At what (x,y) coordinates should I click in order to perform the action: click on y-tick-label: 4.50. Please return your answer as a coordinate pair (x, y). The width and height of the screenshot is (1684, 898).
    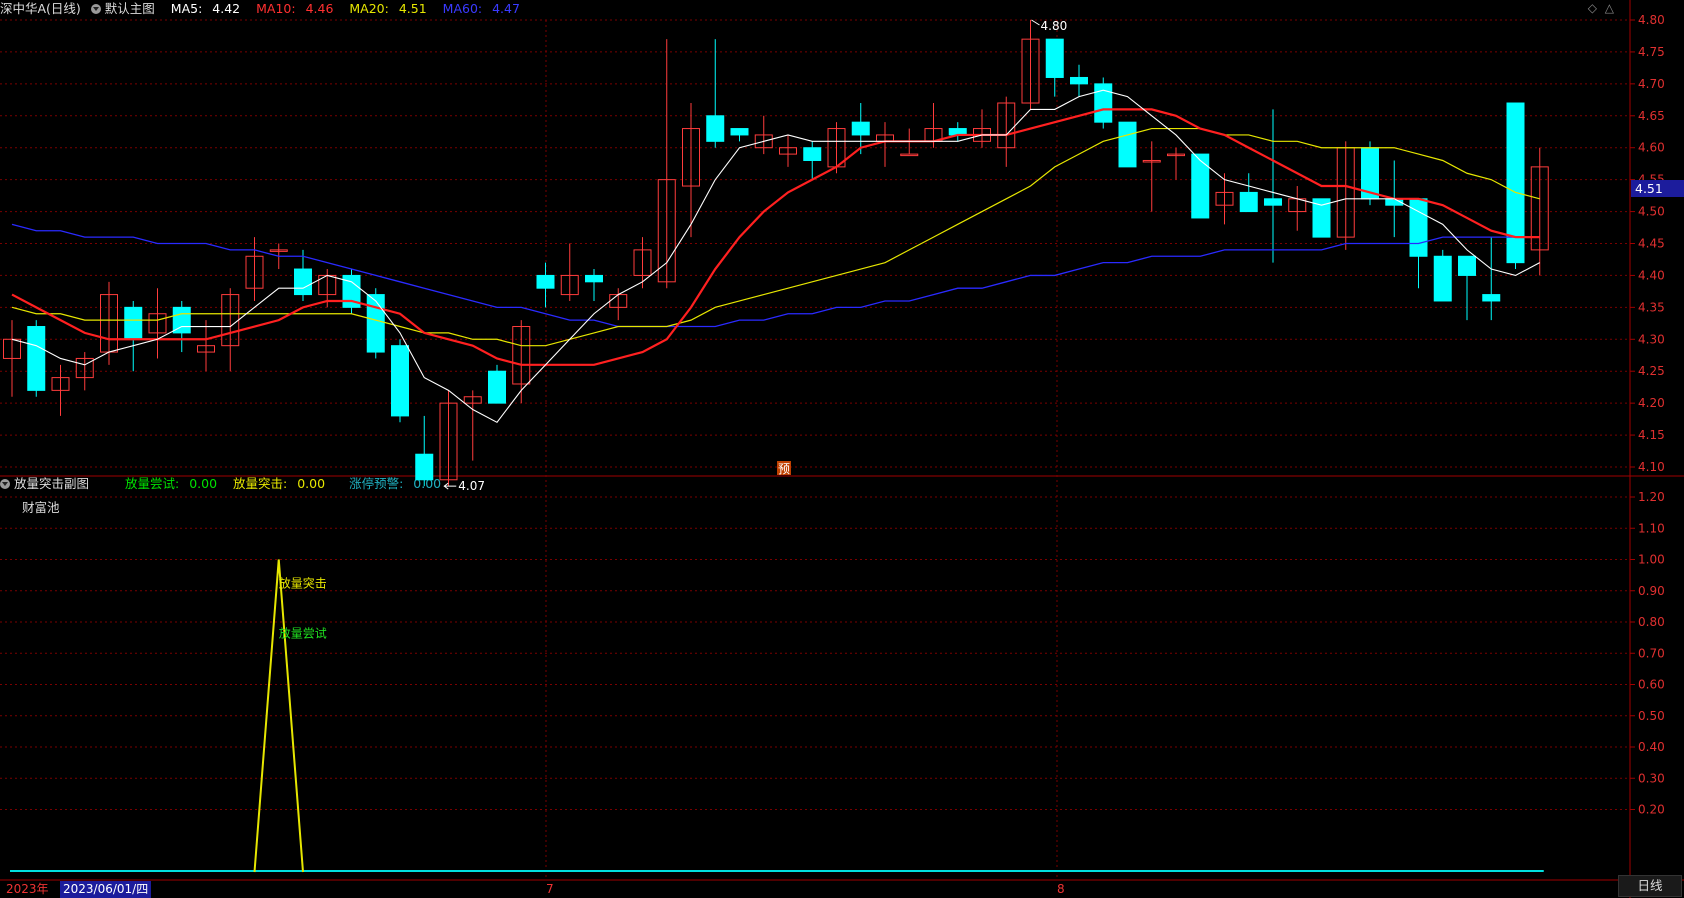
    Looking at the image, I should click on (1651, 212).